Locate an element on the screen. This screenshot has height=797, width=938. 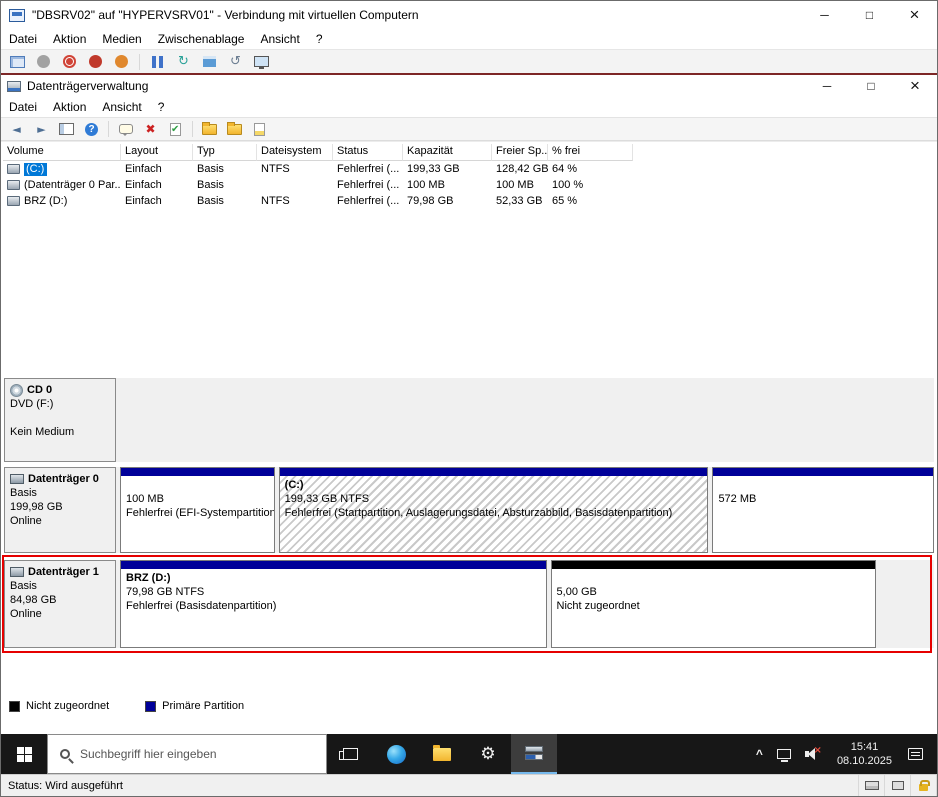
partition-recovery: 572 MB is located at coordinates (823, 510).